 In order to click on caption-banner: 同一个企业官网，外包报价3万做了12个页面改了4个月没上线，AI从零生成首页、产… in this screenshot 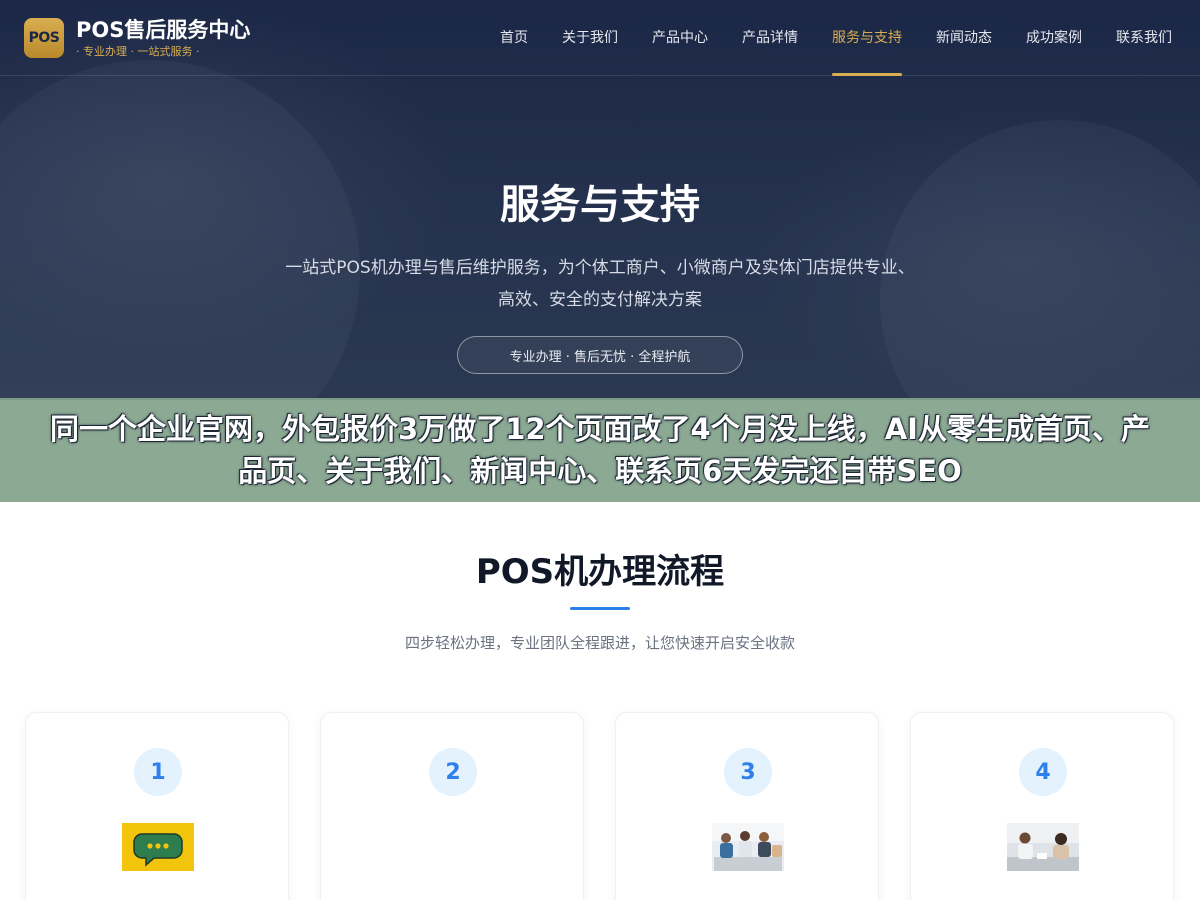, I will do `click(600, 450)`.